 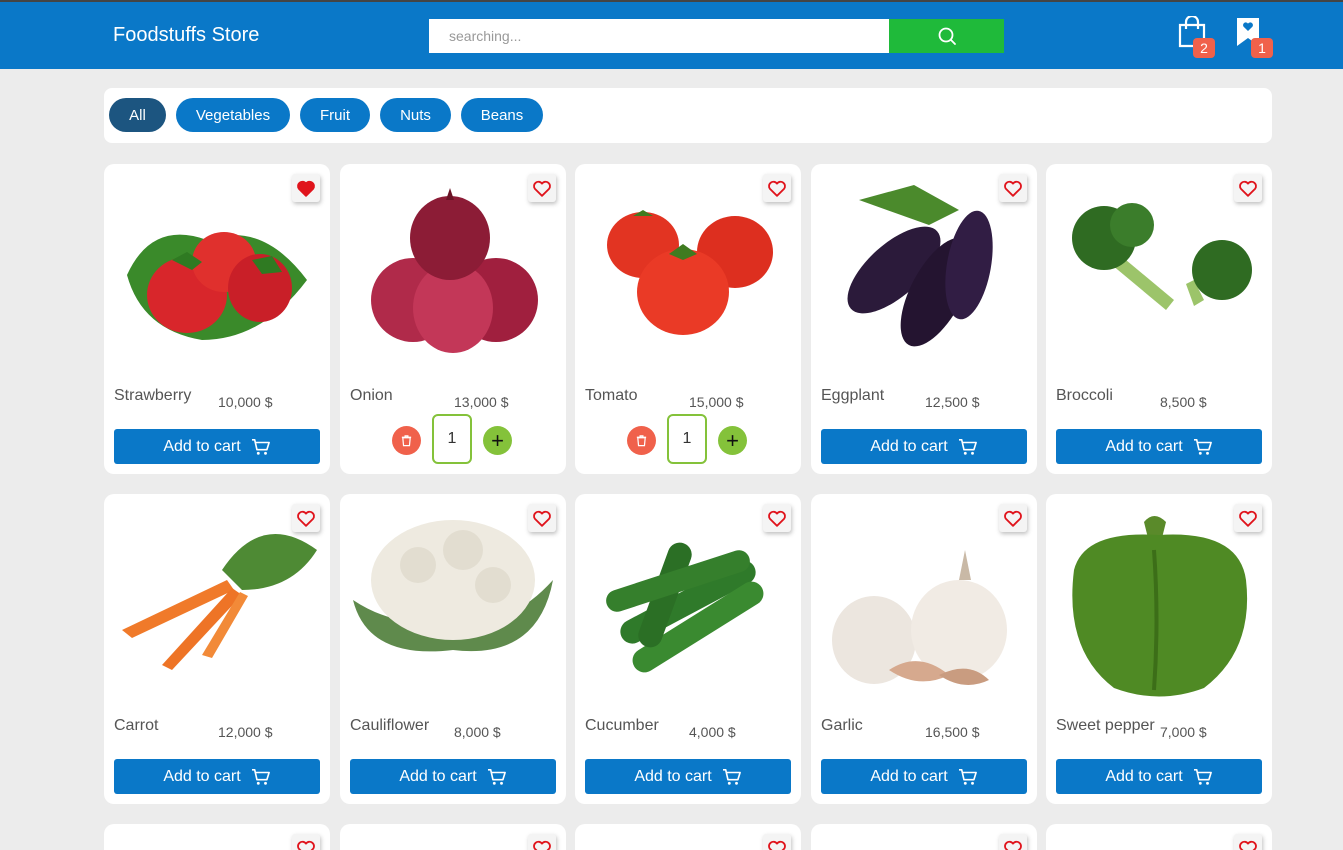 I want to click on cart-button: 2, so click(x=1196, y=36).